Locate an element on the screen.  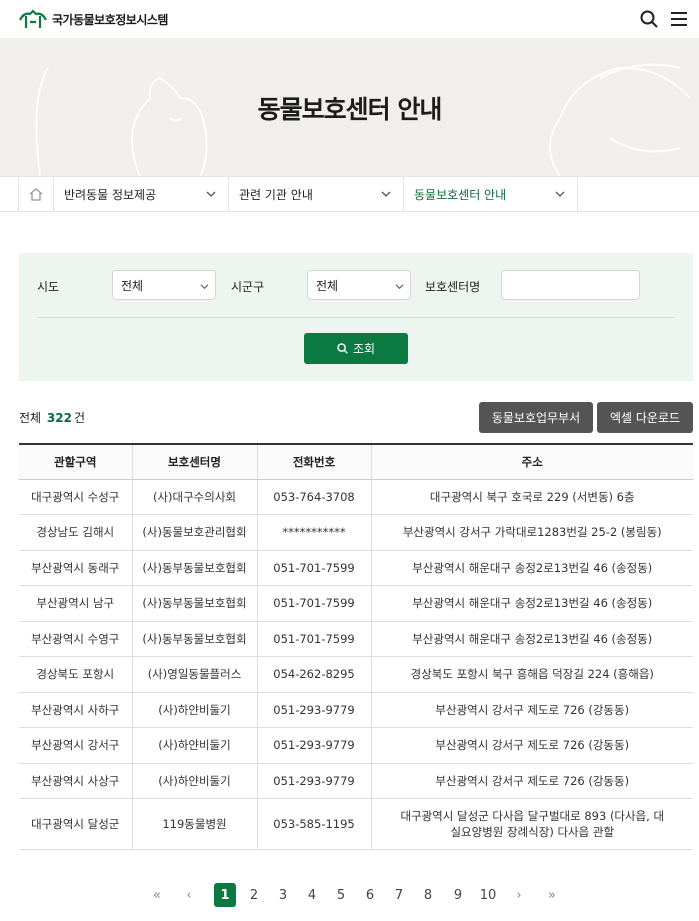
cell-region: 부산광역시 강서구 is located at coordinates (76, 745).